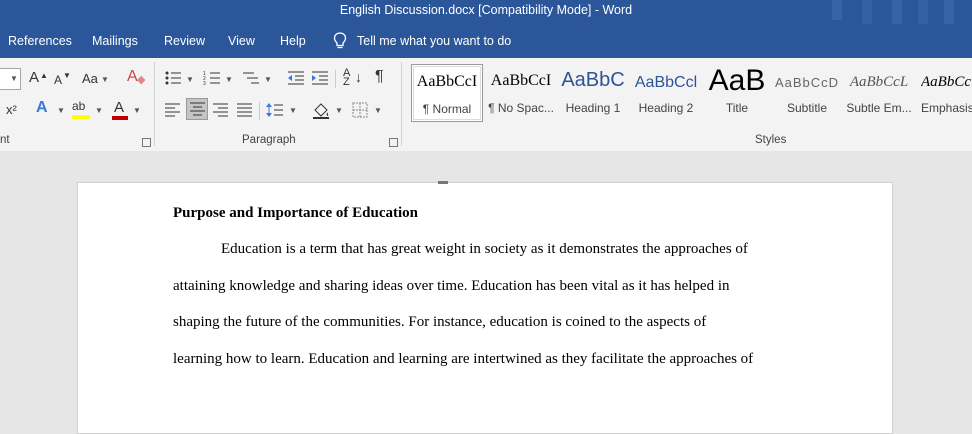  Describe the element at coordinates (340, 40) in the screenshot. I see `lightbulb-icon` at that location.